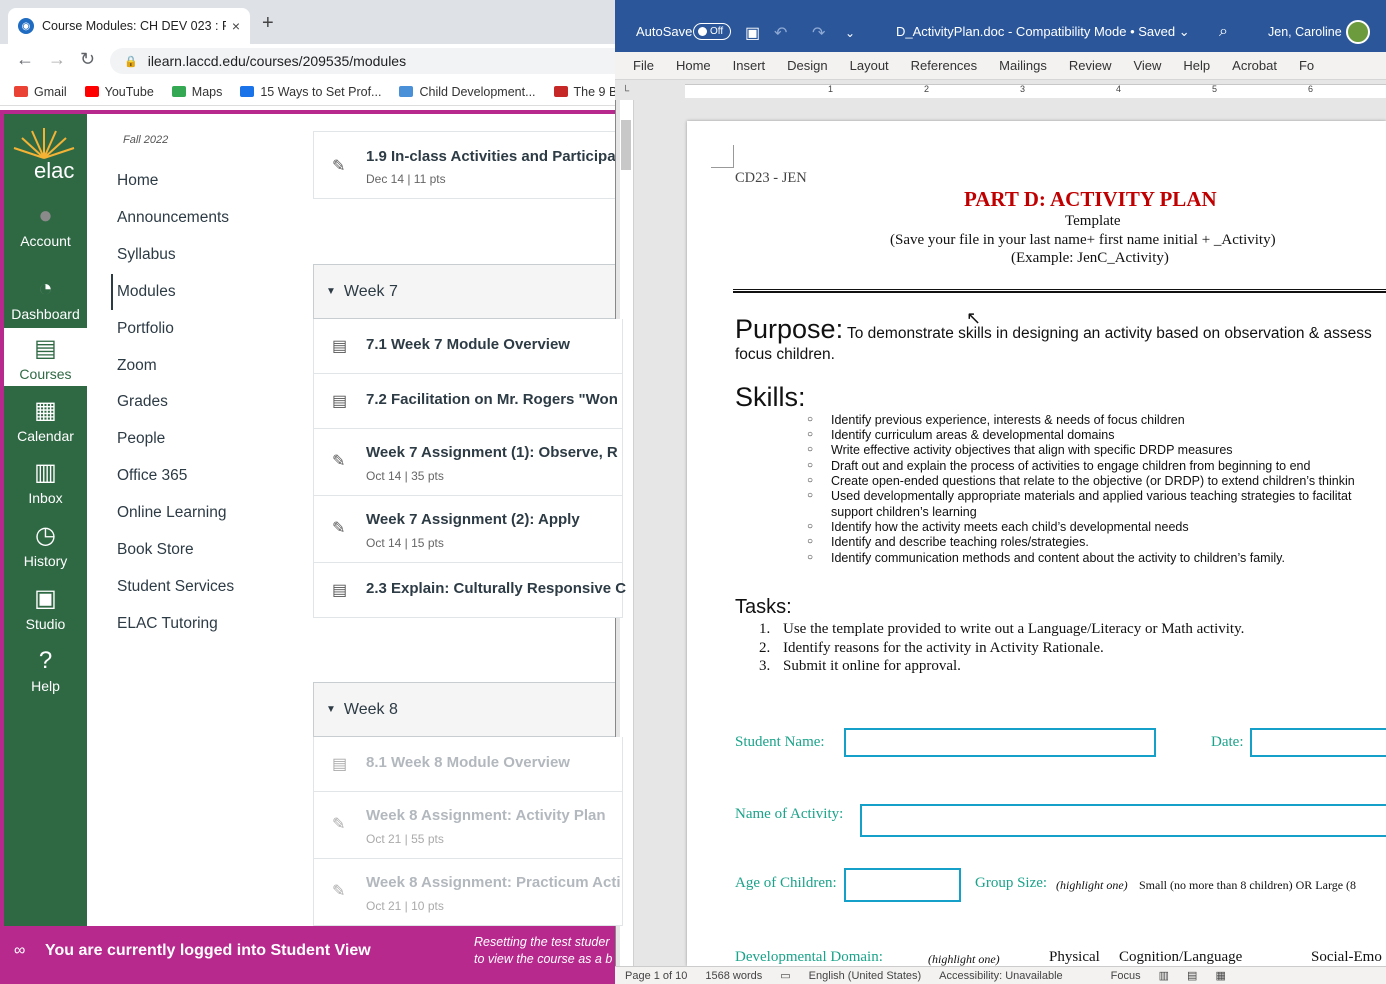 This screenshot has width=1386, height=984. Describe the element at coordinates (1220, 975) in the screenshot. I see `web-layout-icon: ▦` at that location.